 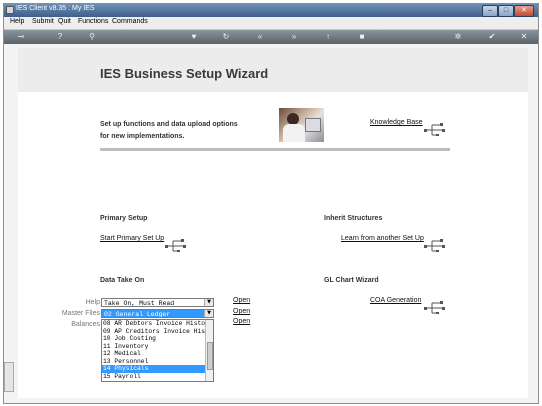 What do you see at coordinates (157, 332) in the screenshot?
I see `list-item: 09 AP Creditors Invoice Hist` at bounding box center [157, 332].